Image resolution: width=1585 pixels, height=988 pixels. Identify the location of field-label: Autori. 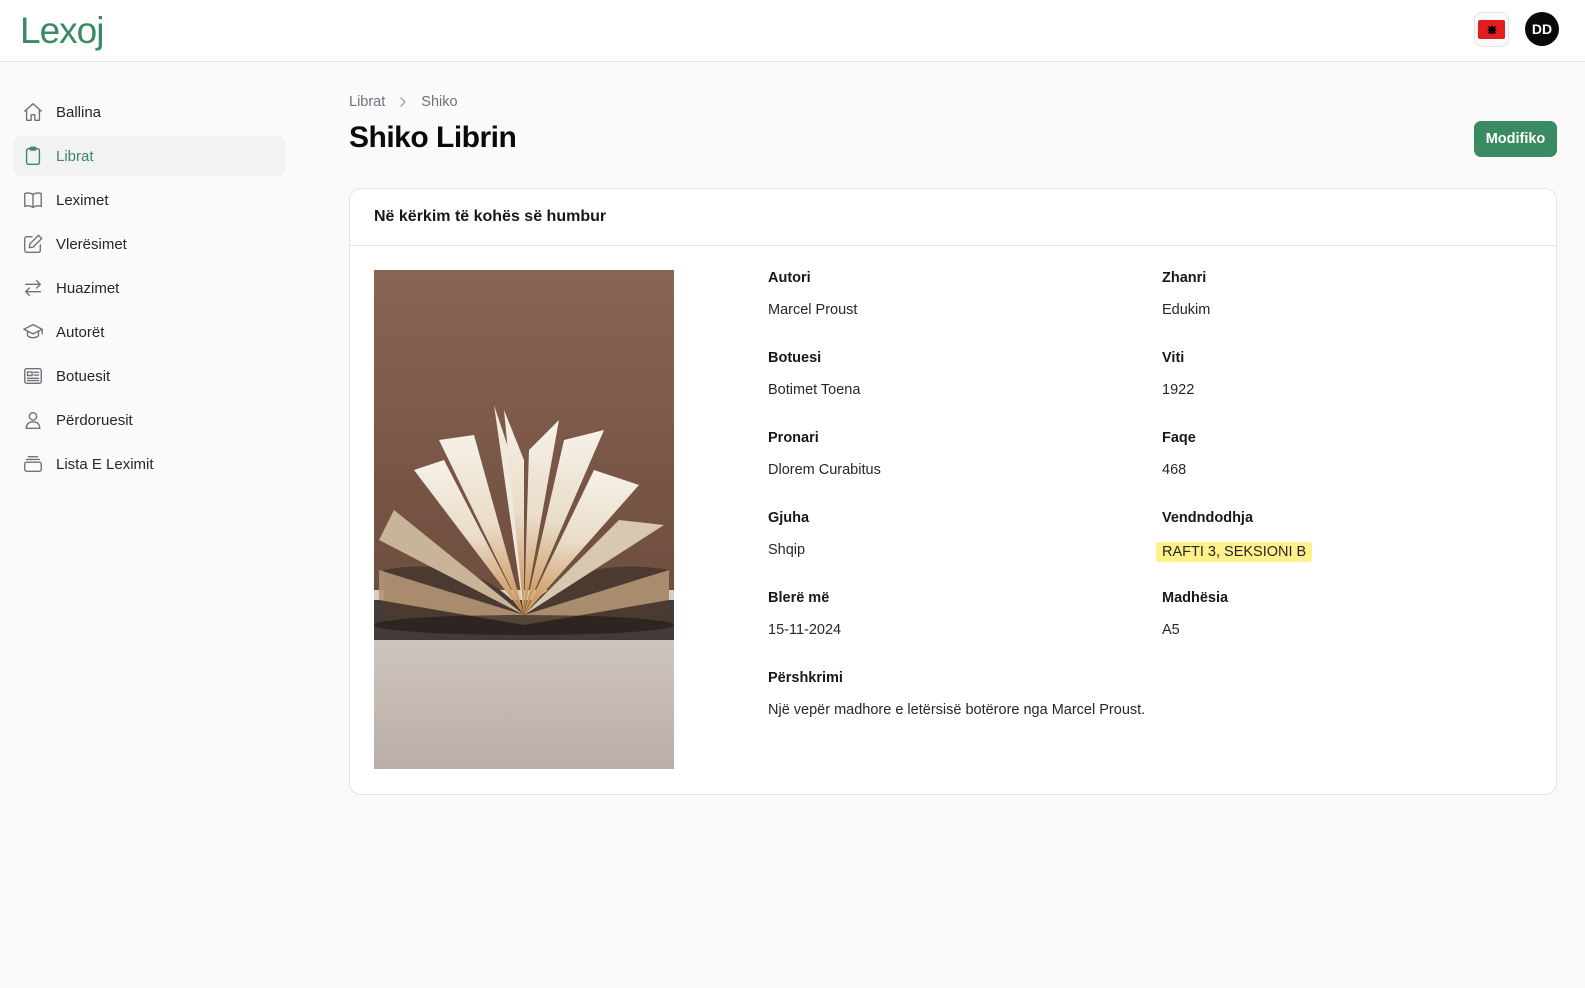
(789, 278).